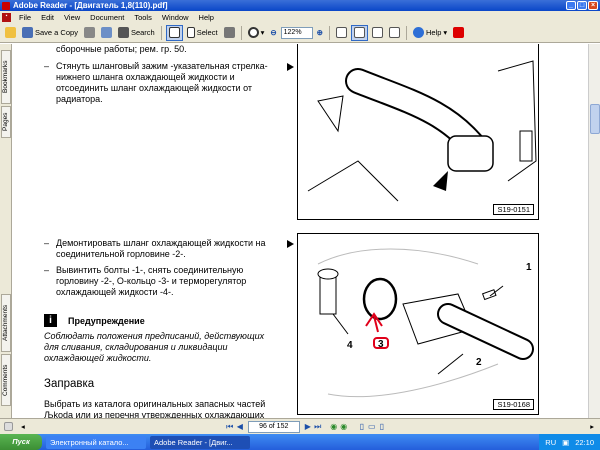 The width and height of the screenshot is (600, 450). What do you see at coordinates (296, 32) in the screenshot?
I see `zoom-input: 122%` at bounding box center [296, 32].